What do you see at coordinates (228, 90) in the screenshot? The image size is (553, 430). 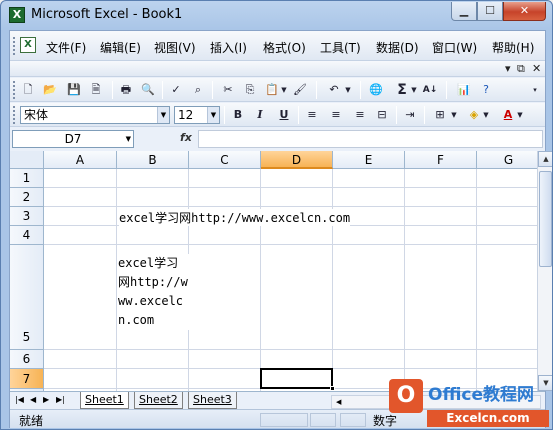 I see `cut-icon: ✂` at bounding box center [228, 90].